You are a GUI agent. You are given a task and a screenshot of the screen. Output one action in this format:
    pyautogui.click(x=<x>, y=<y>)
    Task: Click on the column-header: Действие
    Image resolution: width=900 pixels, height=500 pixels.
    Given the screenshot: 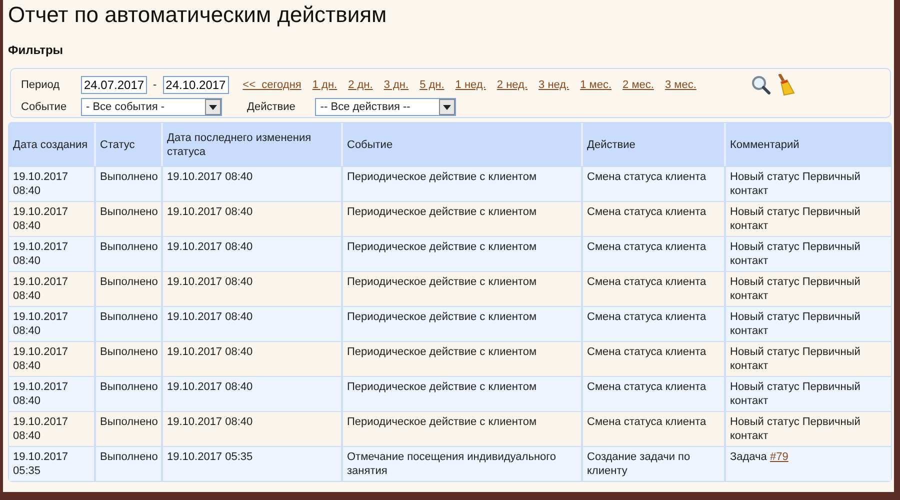 What is the action you would take?
    pyautogui.click(x=654, y=144)
    